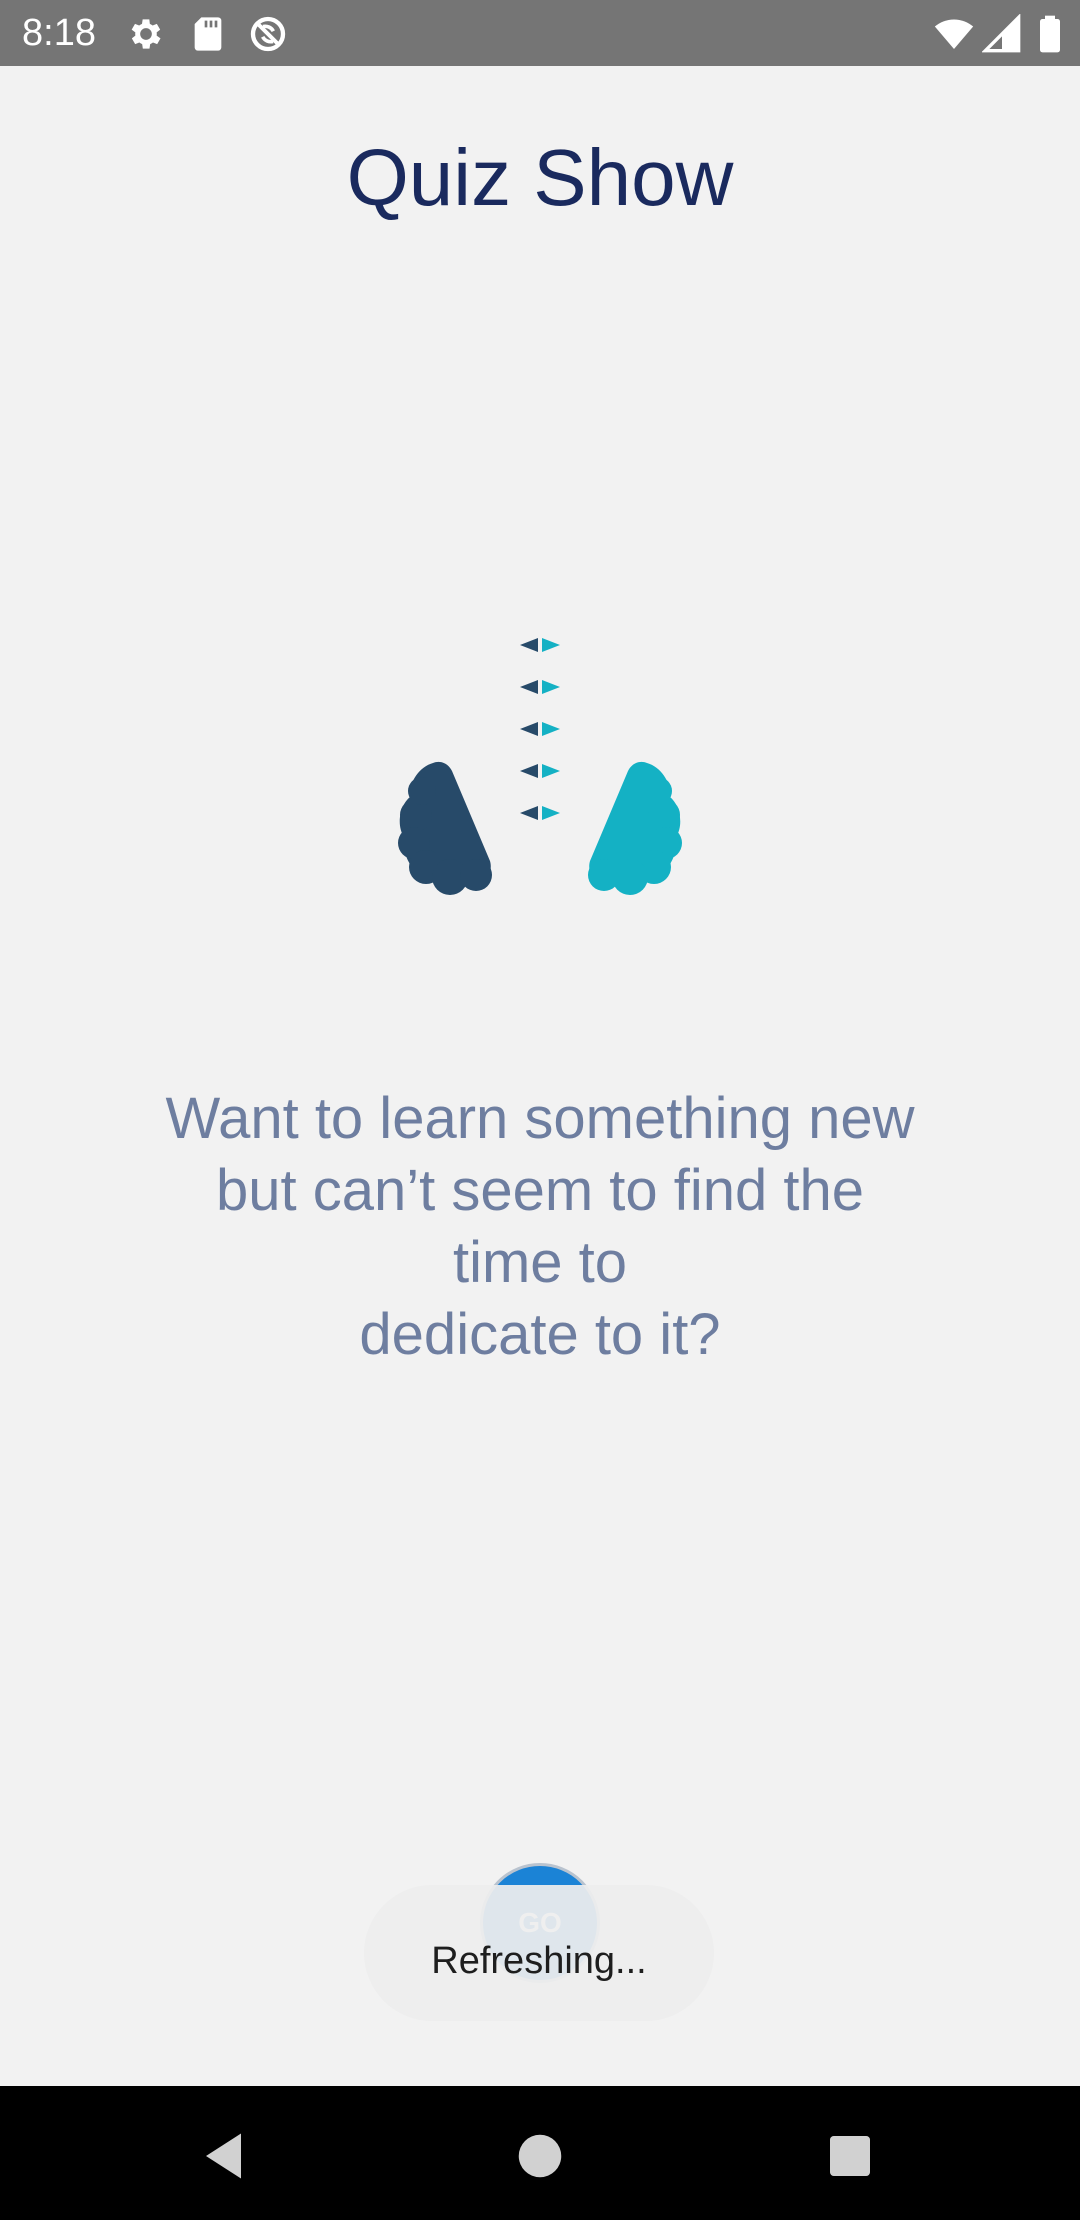 This screenshot has width=1080, height=2220. Describe the element at coordinates (850, 2156) in the screenshot. I see `recents-icon` at that location.